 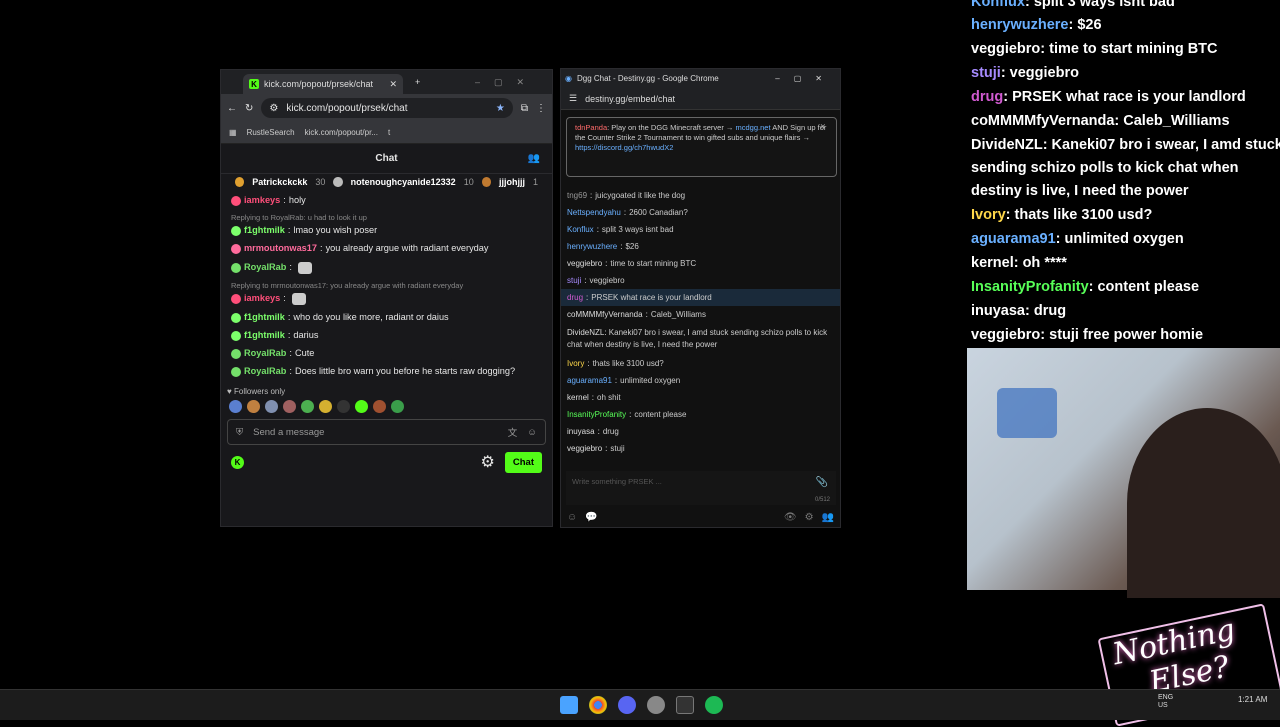 What do you see at coordinates (580, 229) in the screenshot?
I see `dgg-username: Konflux` at bounding box center [580, 229].